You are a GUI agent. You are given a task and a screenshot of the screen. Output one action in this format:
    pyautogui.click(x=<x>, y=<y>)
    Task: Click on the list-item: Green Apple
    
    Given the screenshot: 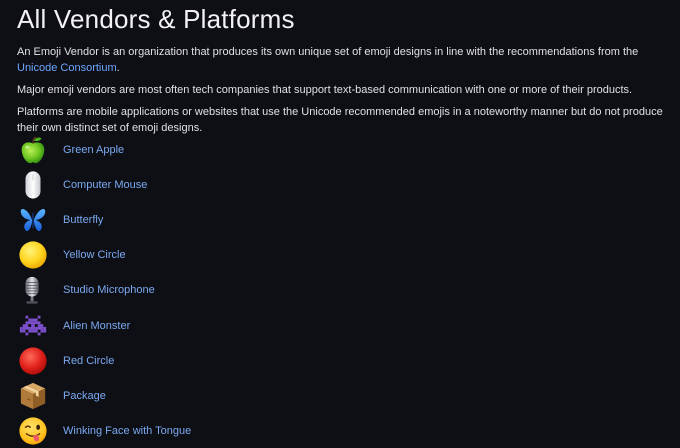 What is the action you would take?
    pyautogui.click(x=104, y=149)
    